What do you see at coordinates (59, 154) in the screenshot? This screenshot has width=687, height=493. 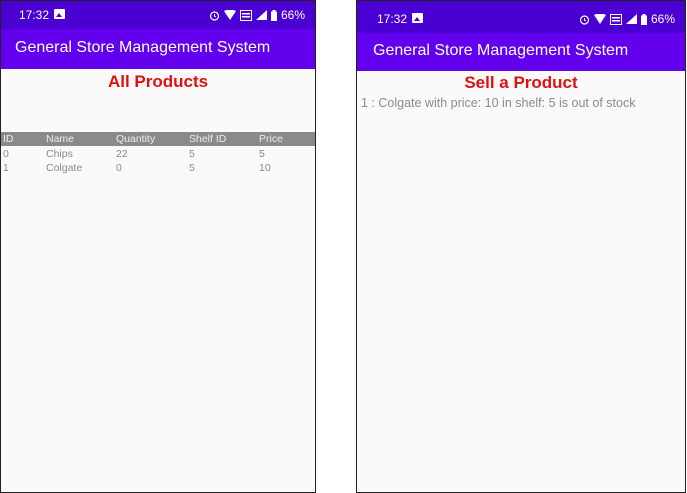 I see `cell-name: Chips` at bounding box center [59, 154].